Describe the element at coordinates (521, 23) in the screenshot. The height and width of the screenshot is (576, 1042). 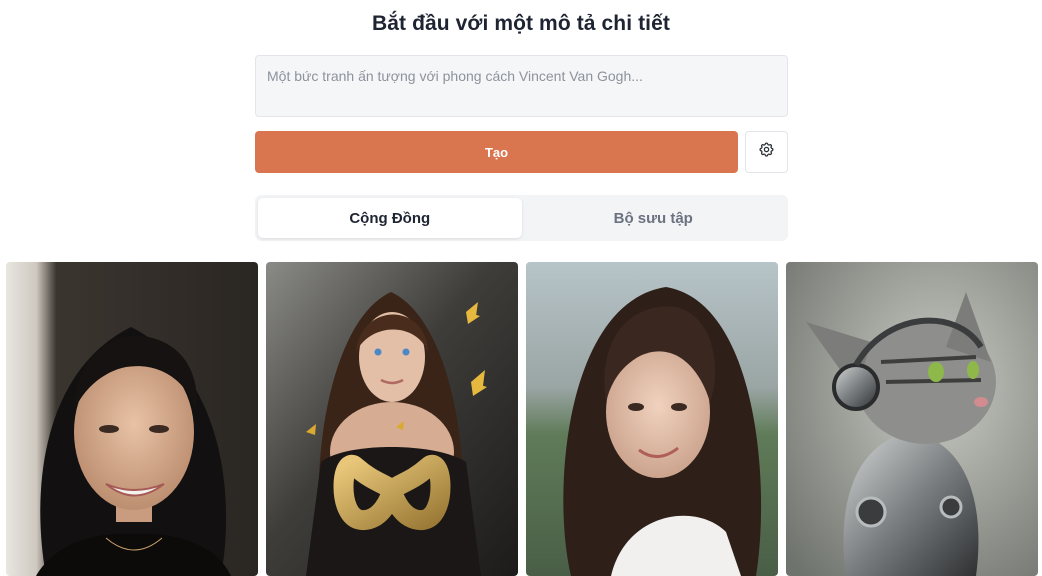
I see `page-title: Bắt đầu với một mô tả chi tiết` at that location.